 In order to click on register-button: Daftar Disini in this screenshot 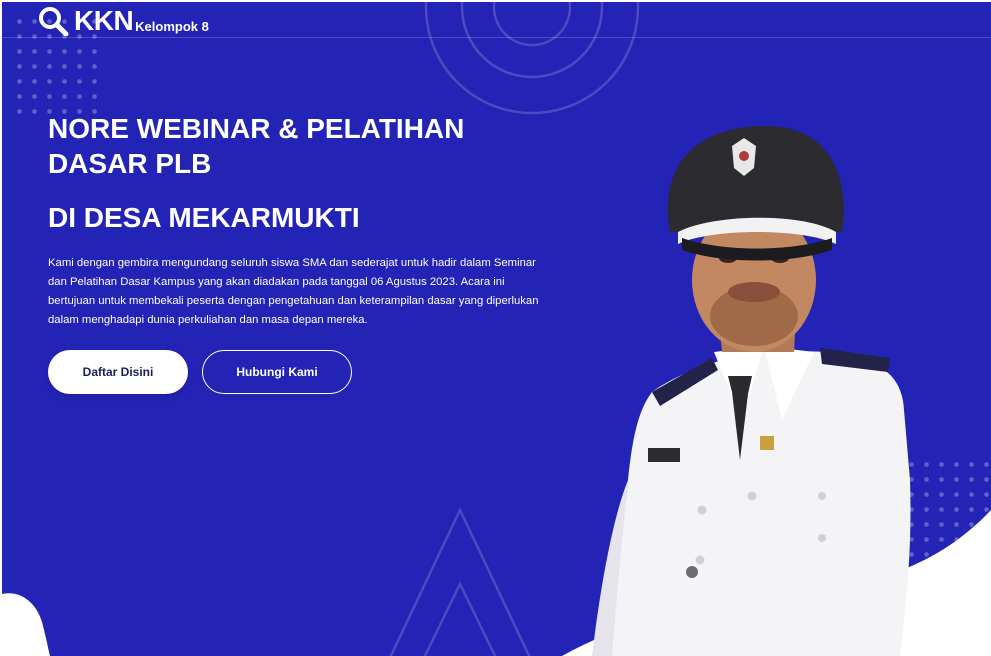, I will do `click(118, 372)`.